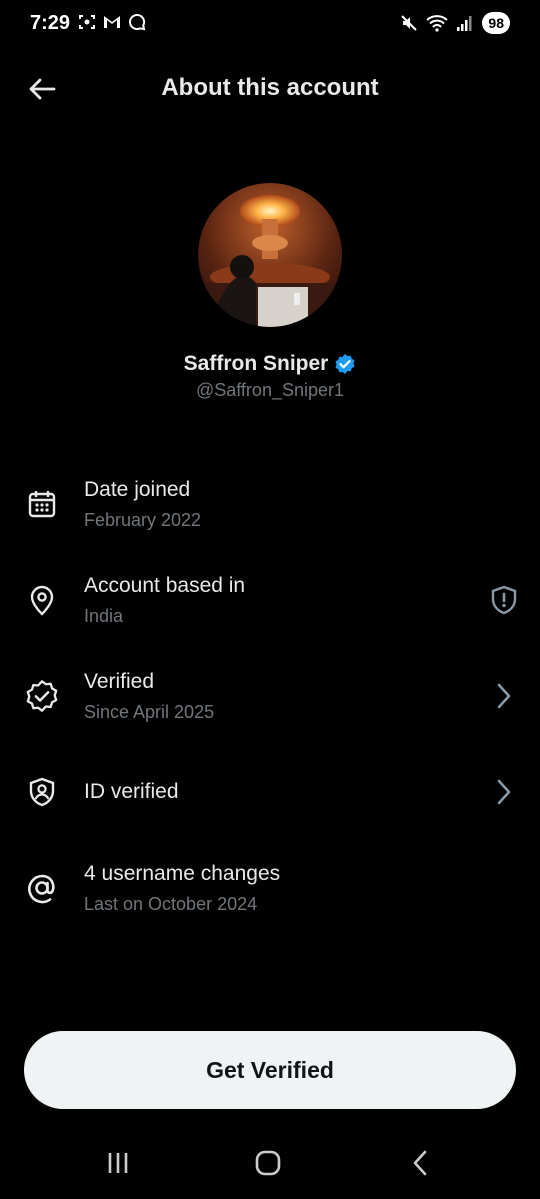 The width and height of the screenshot is (540, 1199). Describe the element at coordinates (504, 600) in the screenshot. I see `shield-alert-icon` at that location.